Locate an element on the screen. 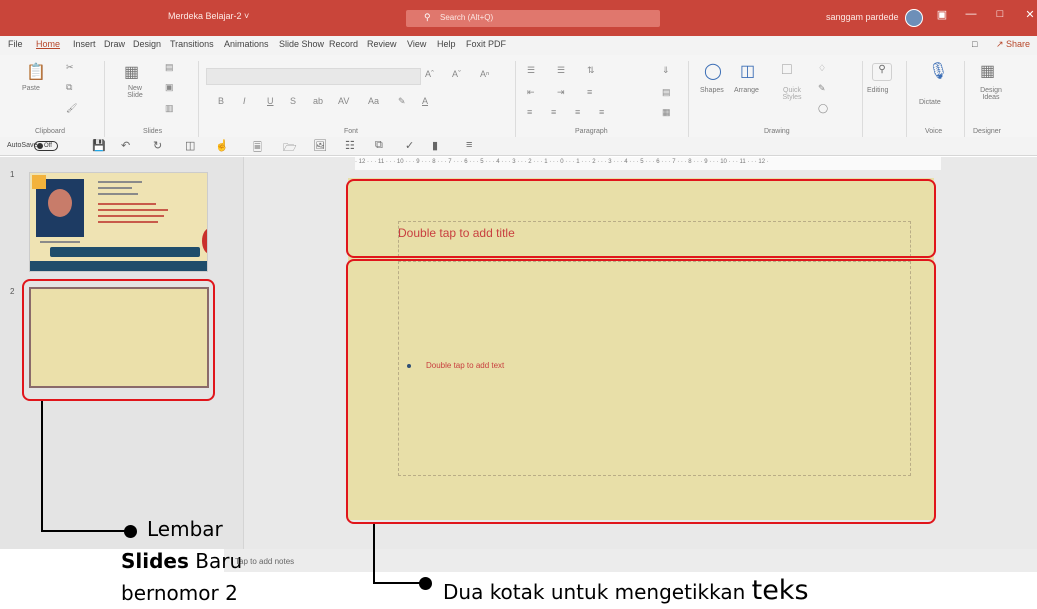  shapes-label: Shapes is located at coordinates (712, 90).